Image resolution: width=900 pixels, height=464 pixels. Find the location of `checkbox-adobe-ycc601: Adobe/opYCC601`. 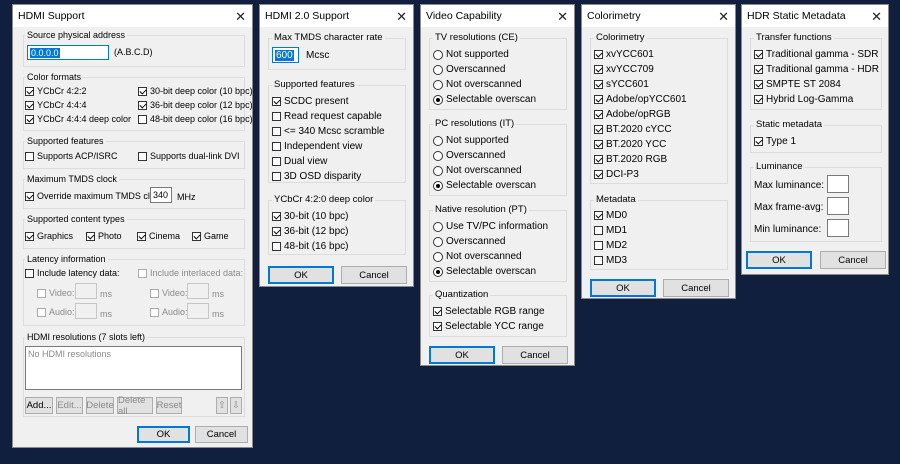

checkbox-adobe-ycc601: Adobe/opYCC601 is located at coordinates (640, 99).